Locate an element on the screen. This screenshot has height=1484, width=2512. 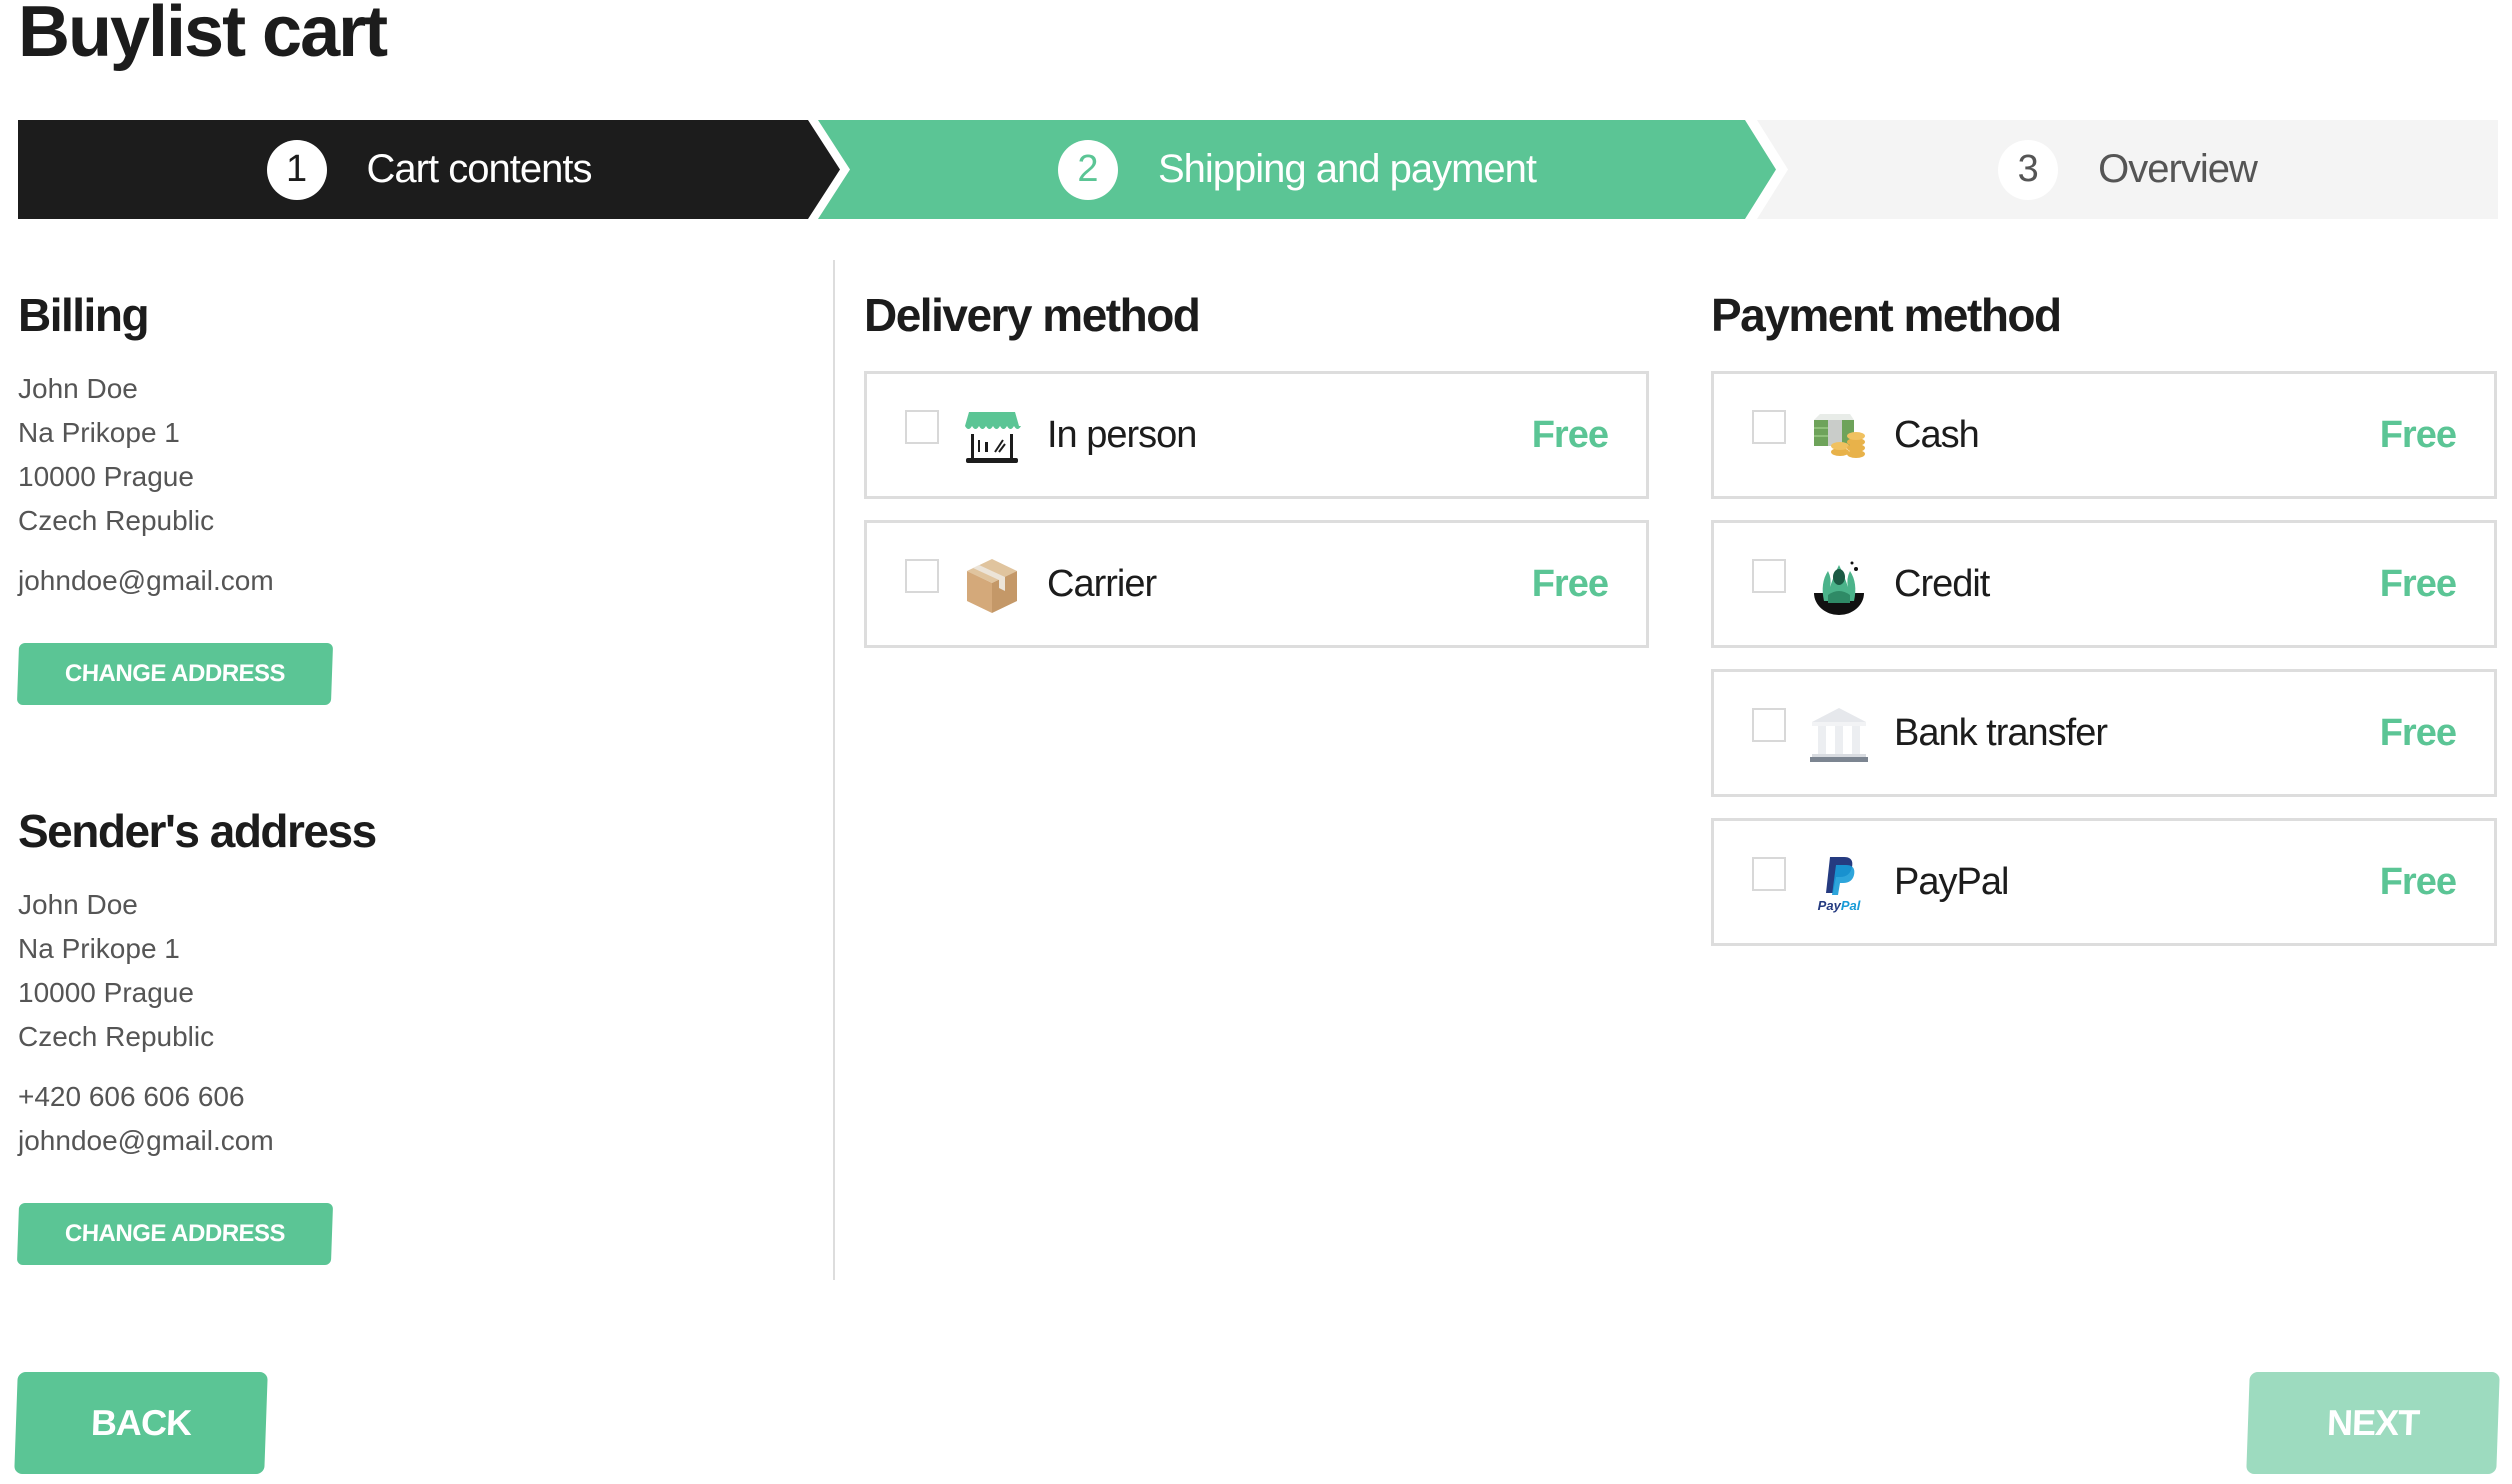
step-shipping-and-payment: 2 Shipping and payment is located at coordinates (1297, 169).